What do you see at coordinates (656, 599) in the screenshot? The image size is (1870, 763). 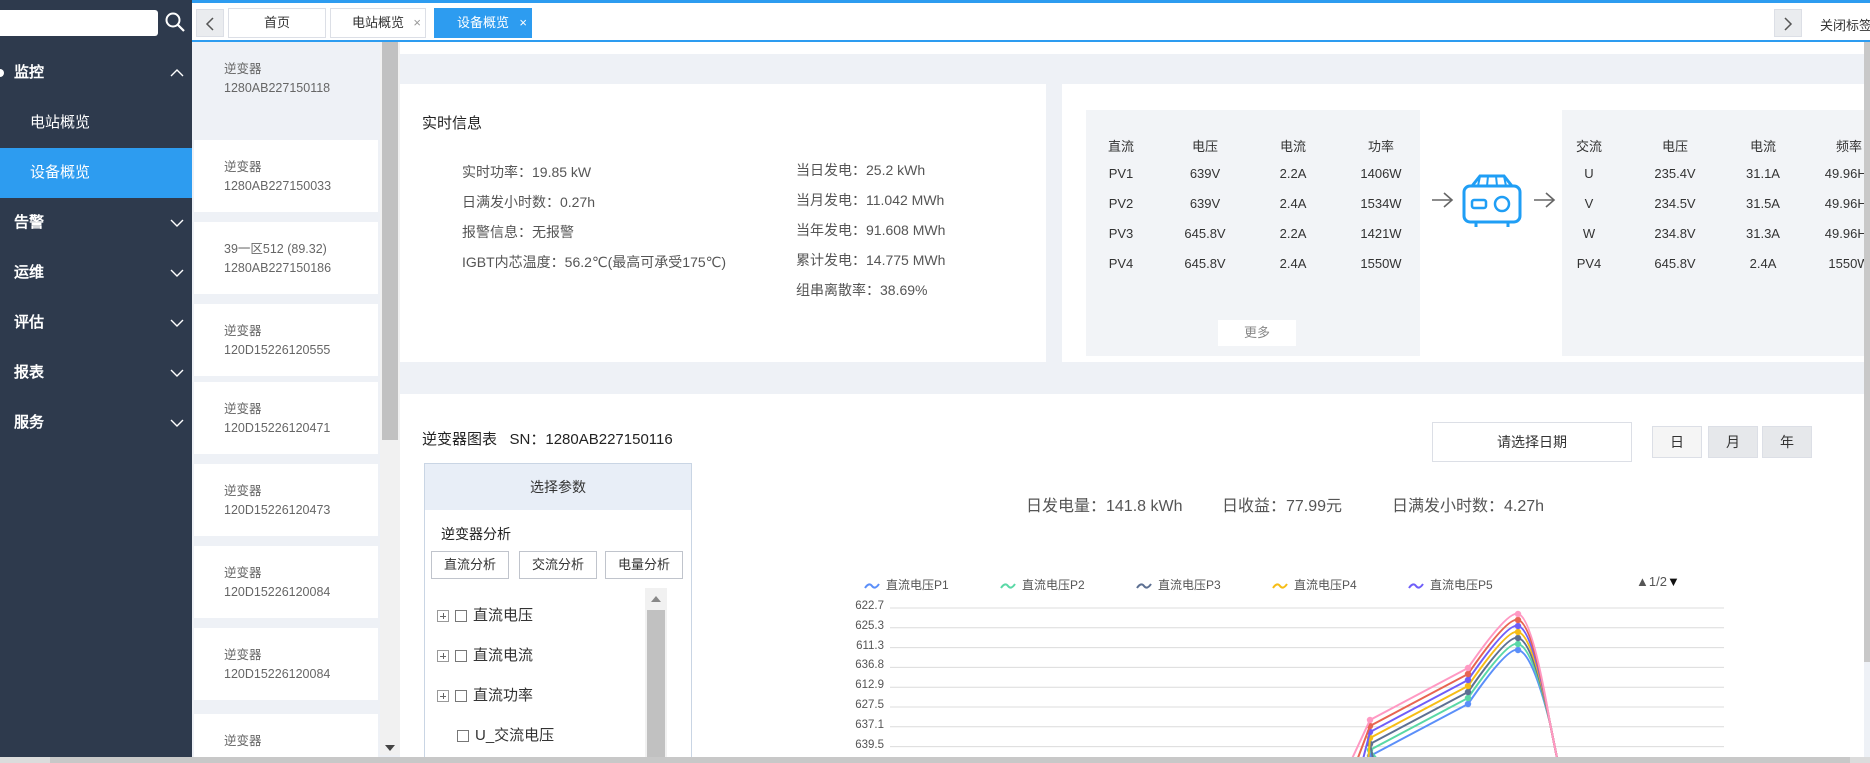 I see `scroll-up-icon` at bounding box center [656, 599].